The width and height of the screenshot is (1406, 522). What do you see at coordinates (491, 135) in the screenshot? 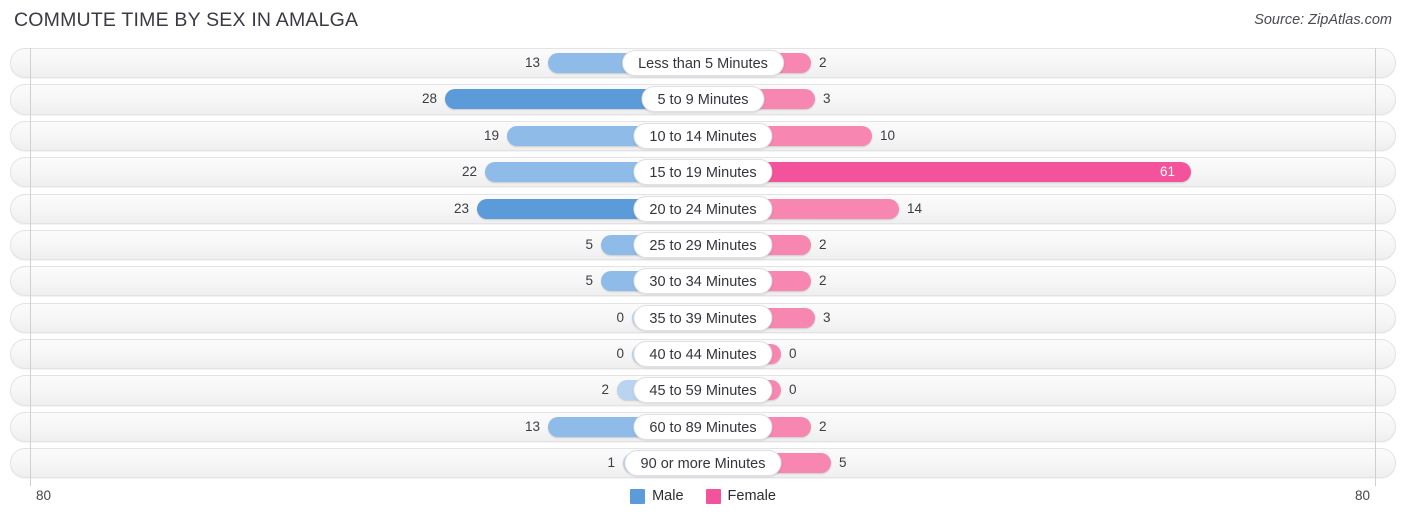
I see `value-label-male: 19` at bounding box center [491, 135].